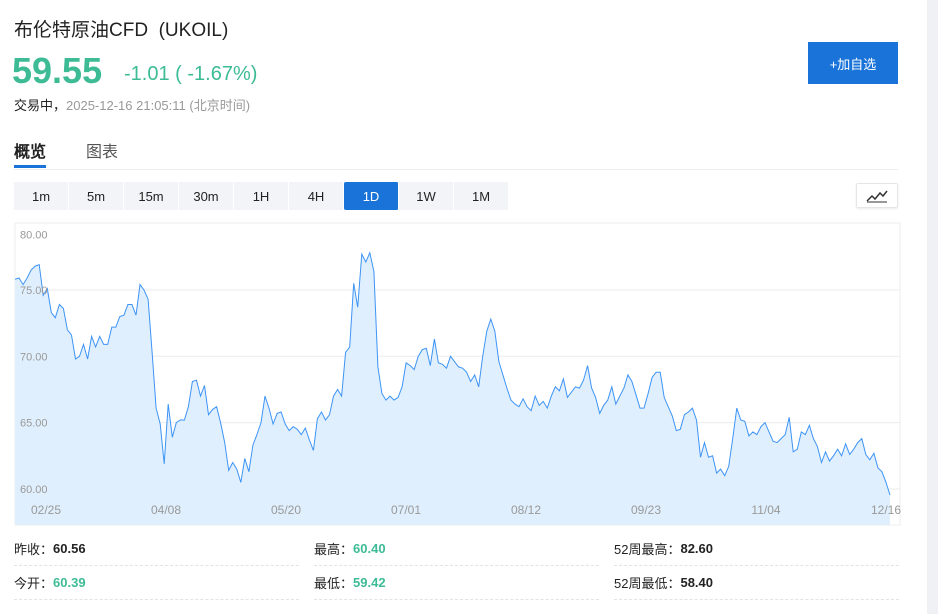  Describe the element at coordinates (102, 150) in the screenshot. I see `tab-chart: 图表` at that location.